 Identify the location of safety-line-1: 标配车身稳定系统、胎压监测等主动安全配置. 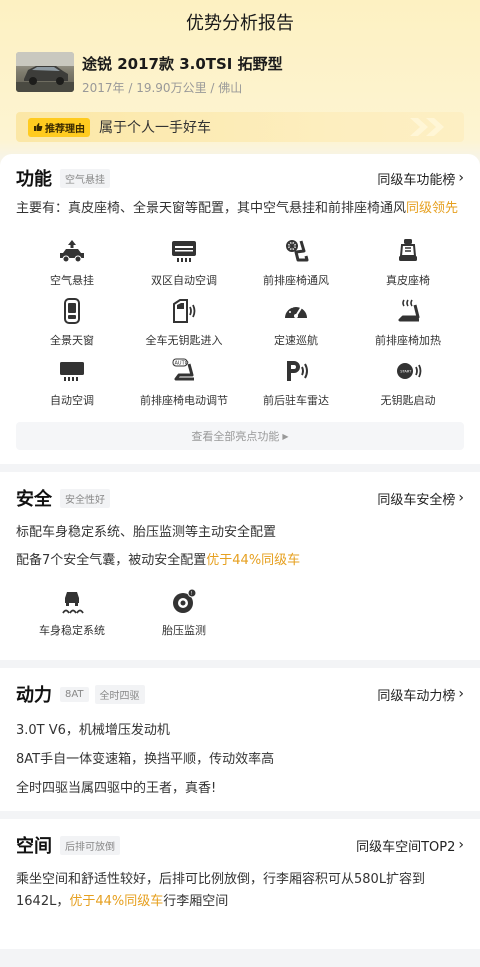
(146, 532).